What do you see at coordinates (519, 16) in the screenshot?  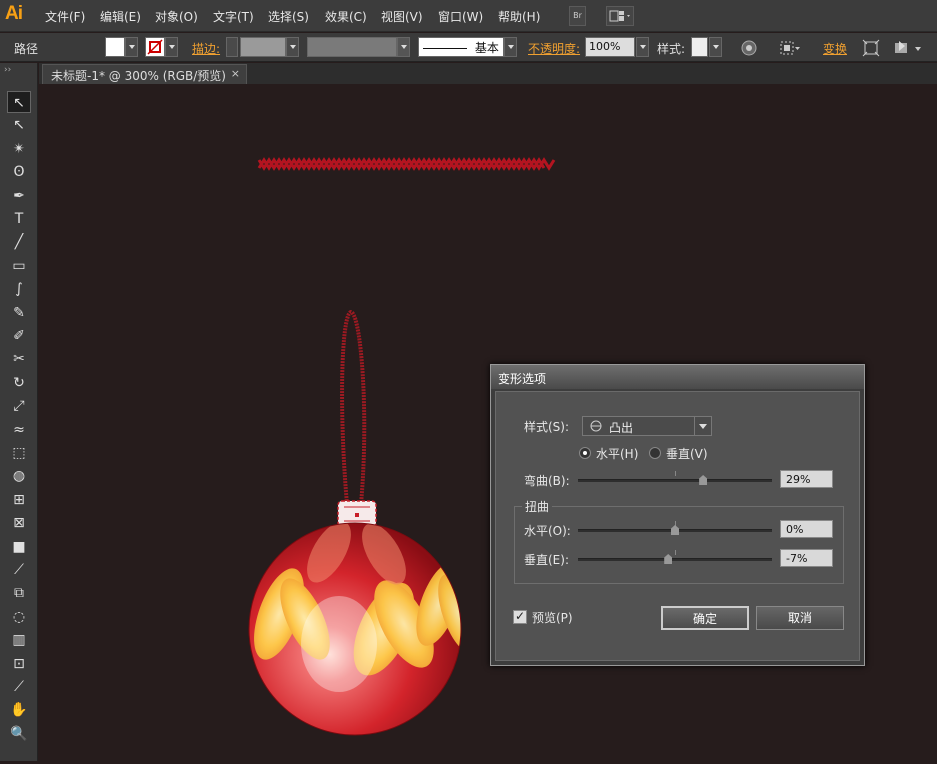 I see `menu-help: 帮助(H)` at bounding box center [519, 16].